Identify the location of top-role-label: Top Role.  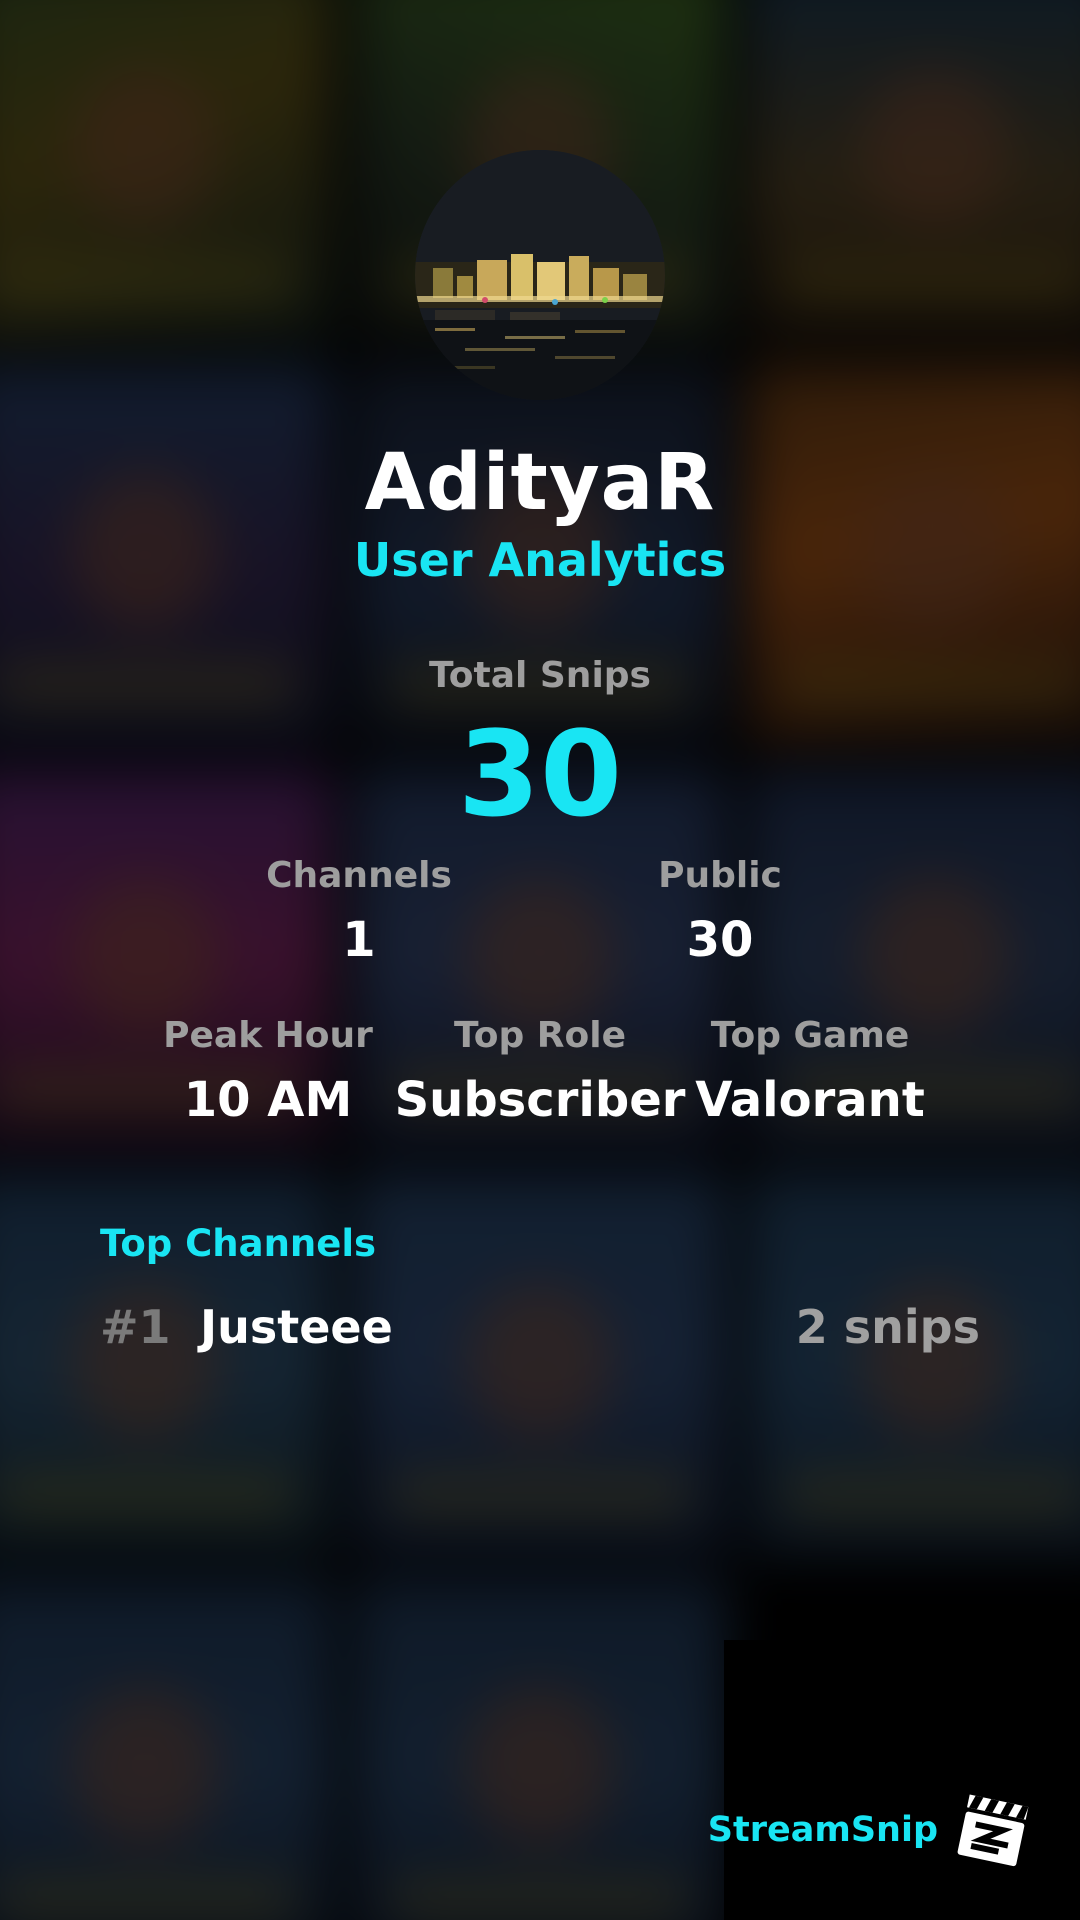
(540, 1035).